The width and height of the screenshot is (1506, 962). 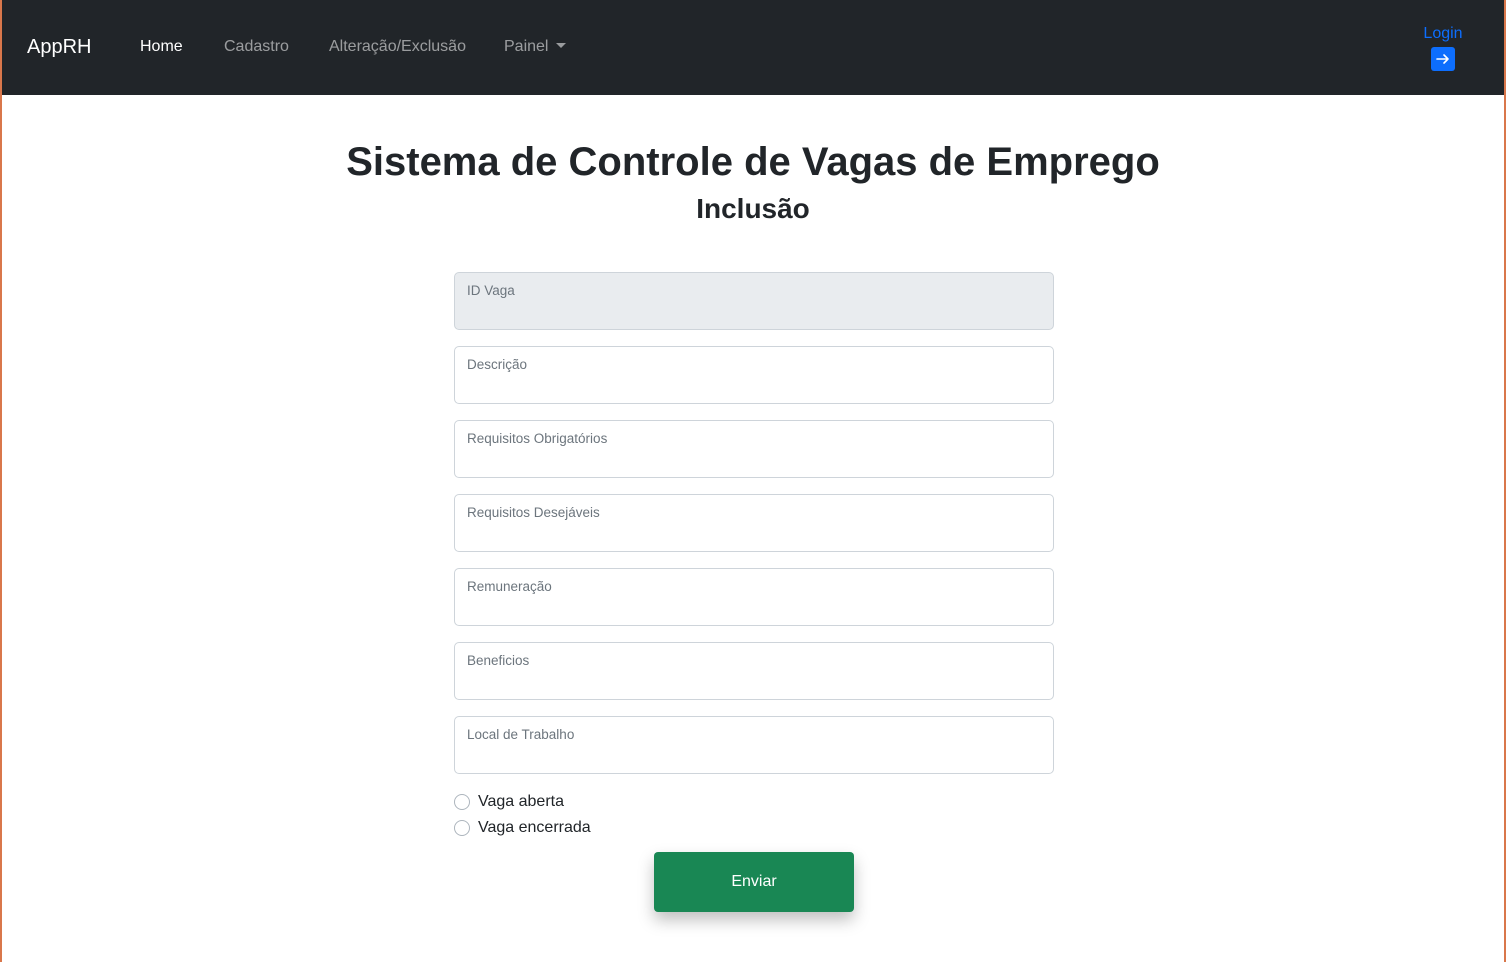 What do you see at coordinates (754, 460) in the screenshot?
I see `requisitos-obrigatorios-input` at bounding box center [754, 460].